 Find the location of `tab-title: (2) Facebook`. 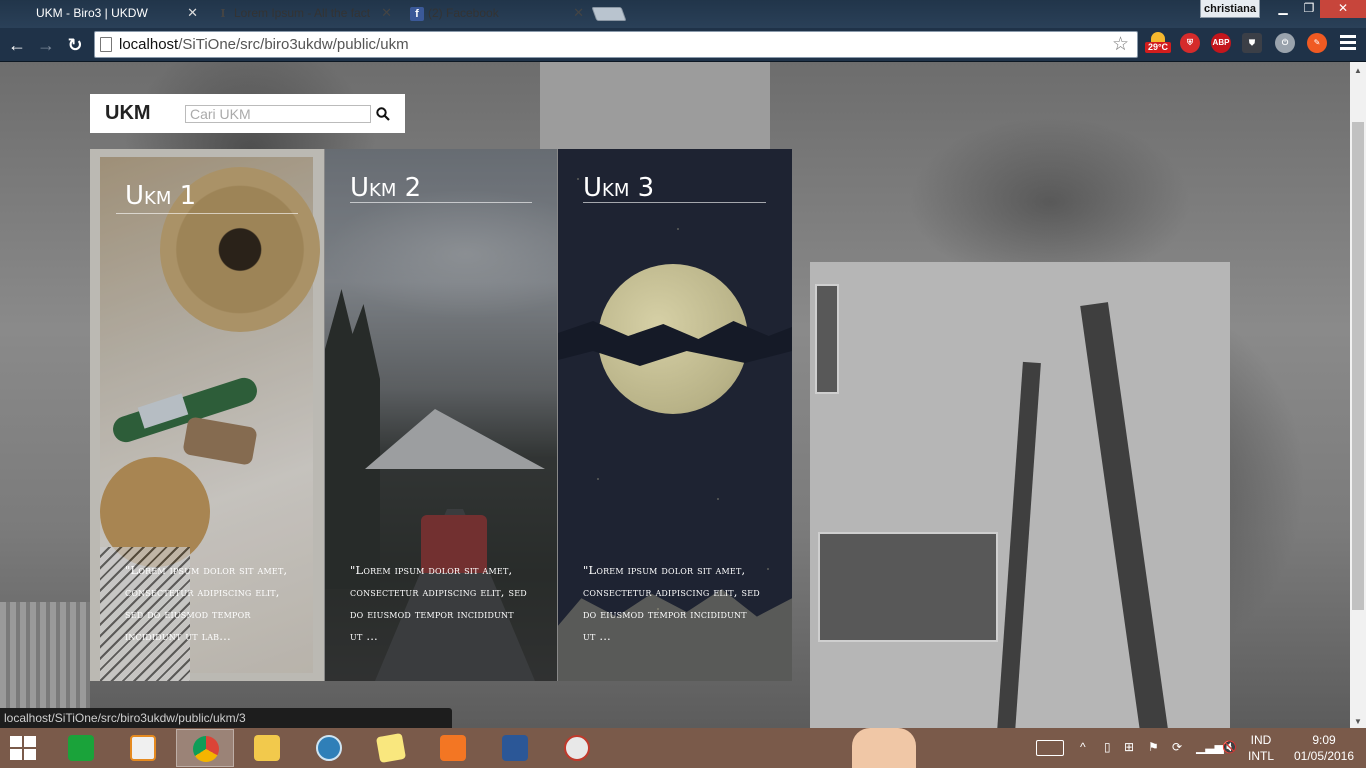

tab-title: (2) Facebook is located at coordinates (463, 13).